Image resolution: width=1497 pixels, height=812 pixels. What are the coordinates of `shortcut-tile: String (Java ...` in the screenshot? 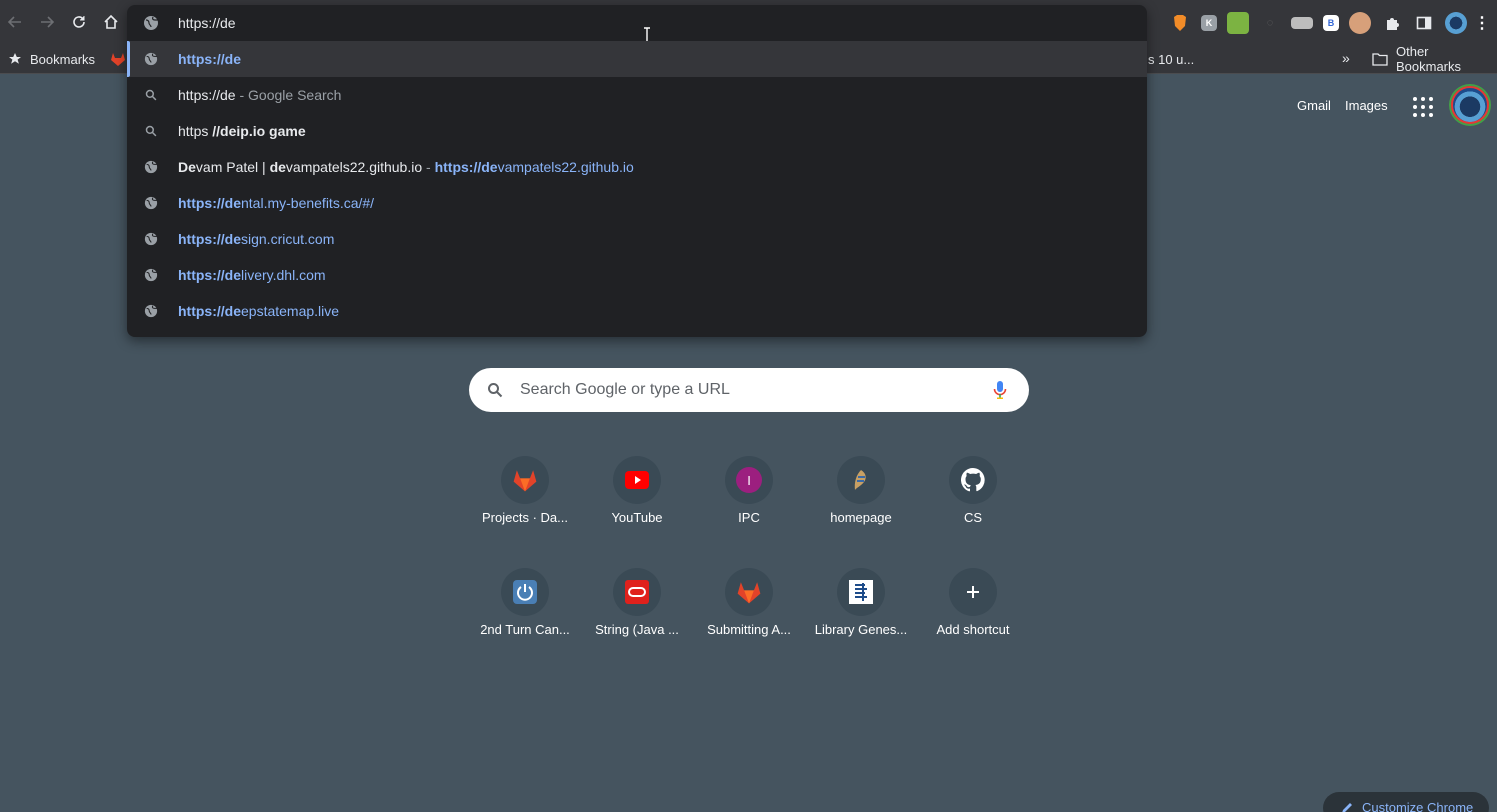 It's located at (637, 610).